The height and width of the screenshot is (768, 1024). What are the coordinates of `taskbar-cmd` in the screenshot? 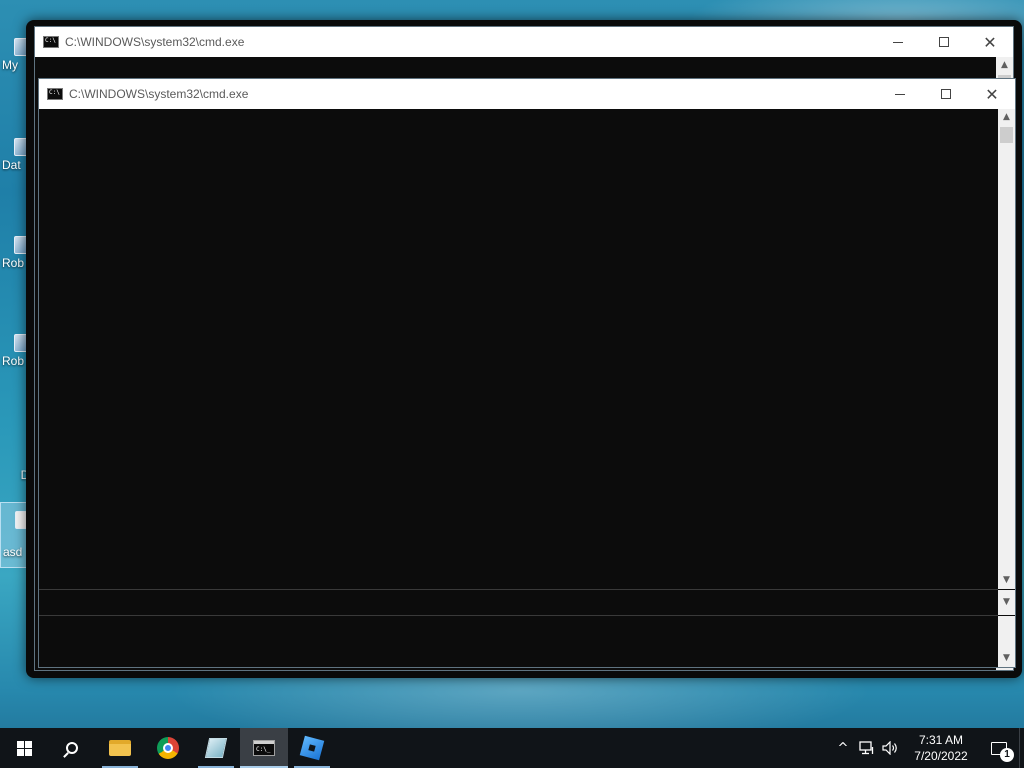 It's located at (264, 748).